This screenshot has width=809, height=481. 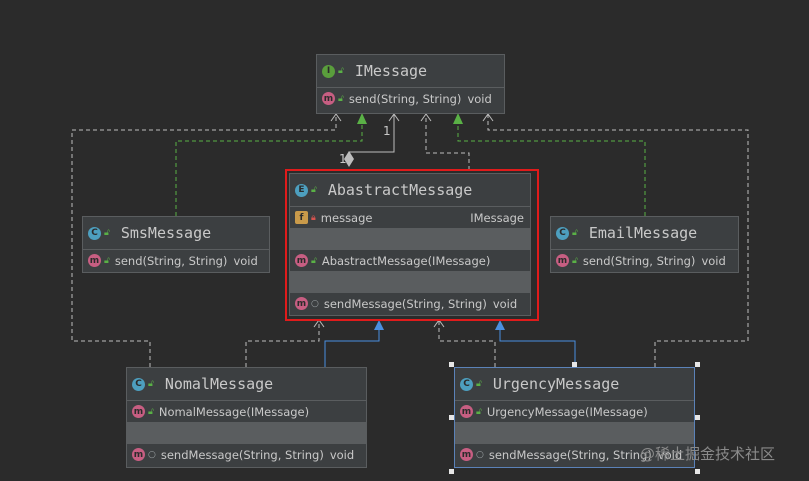 I want to click on resize-handle-top-left, so click(x=451, y=364).